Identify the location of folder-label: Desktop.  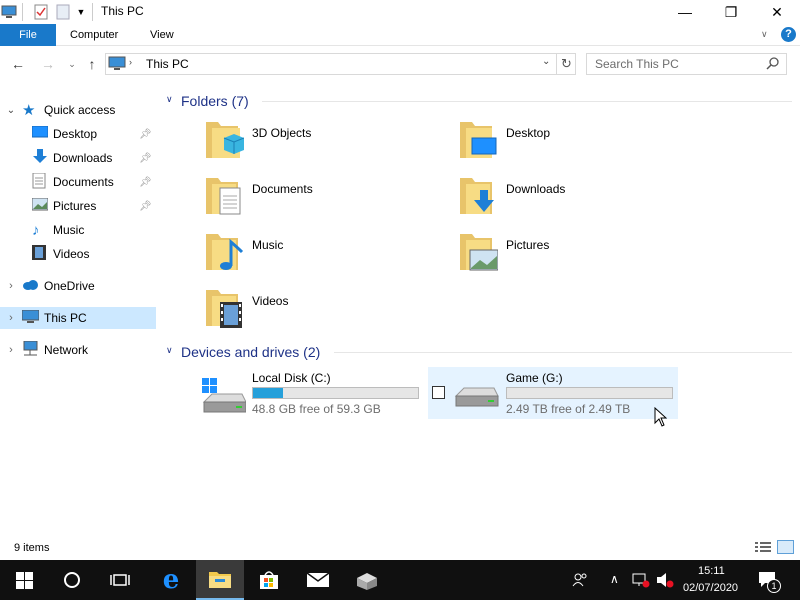
(528, 133).